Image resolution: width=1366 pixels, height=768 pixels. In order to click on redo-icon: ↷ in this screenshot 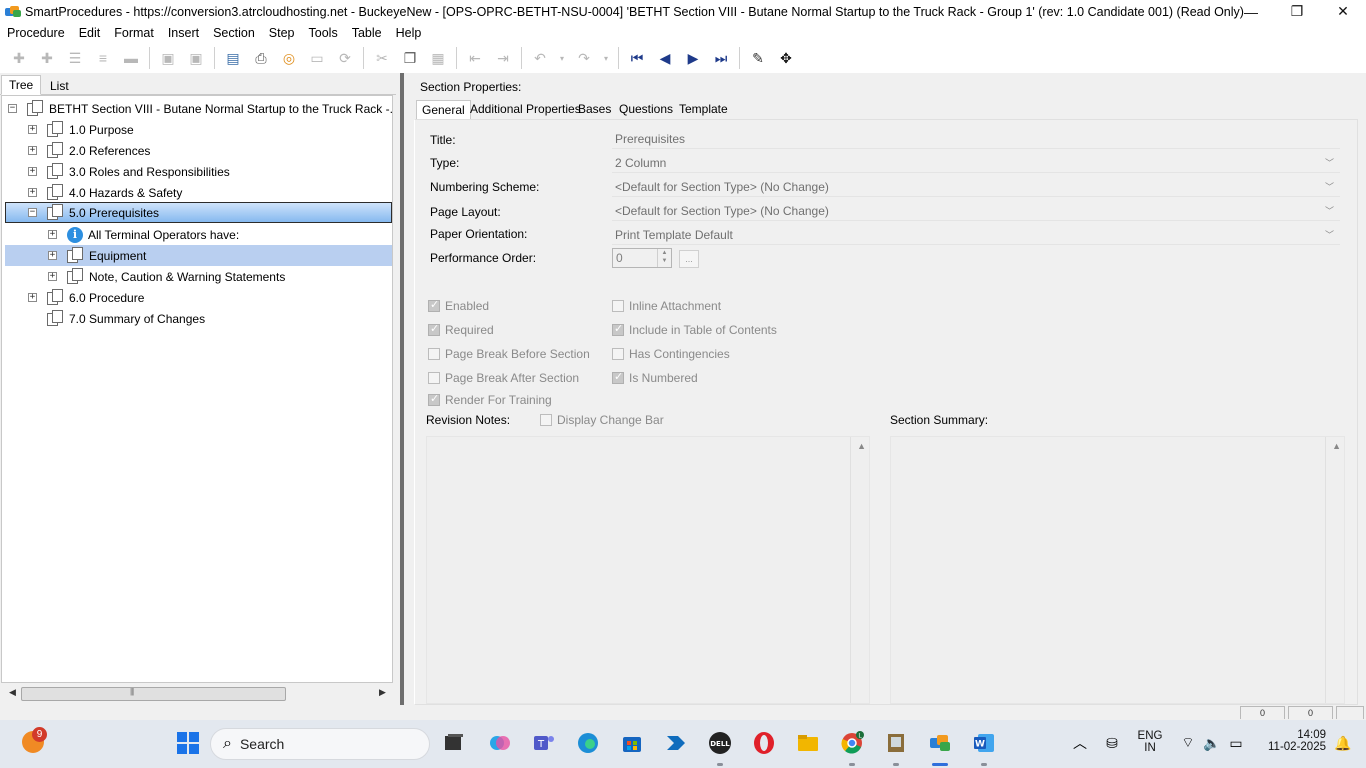, I will do `click(584, 58)`.